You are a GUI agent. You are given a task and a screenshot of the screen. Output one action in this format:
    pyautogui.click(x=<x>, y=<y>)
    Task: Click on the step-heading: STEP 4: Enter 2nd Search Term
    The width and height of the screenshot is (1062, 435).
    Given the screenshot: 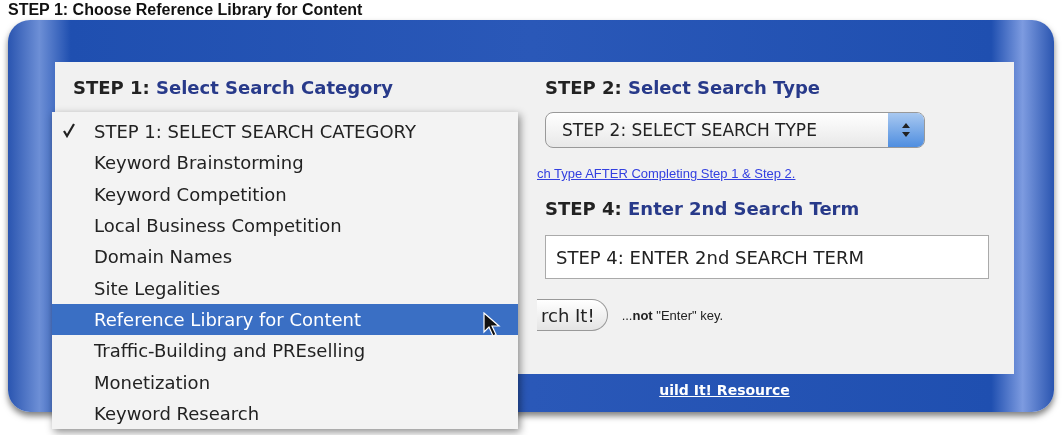 What is the action you would take?
    pyautogui.click(x=702, y=209)
    